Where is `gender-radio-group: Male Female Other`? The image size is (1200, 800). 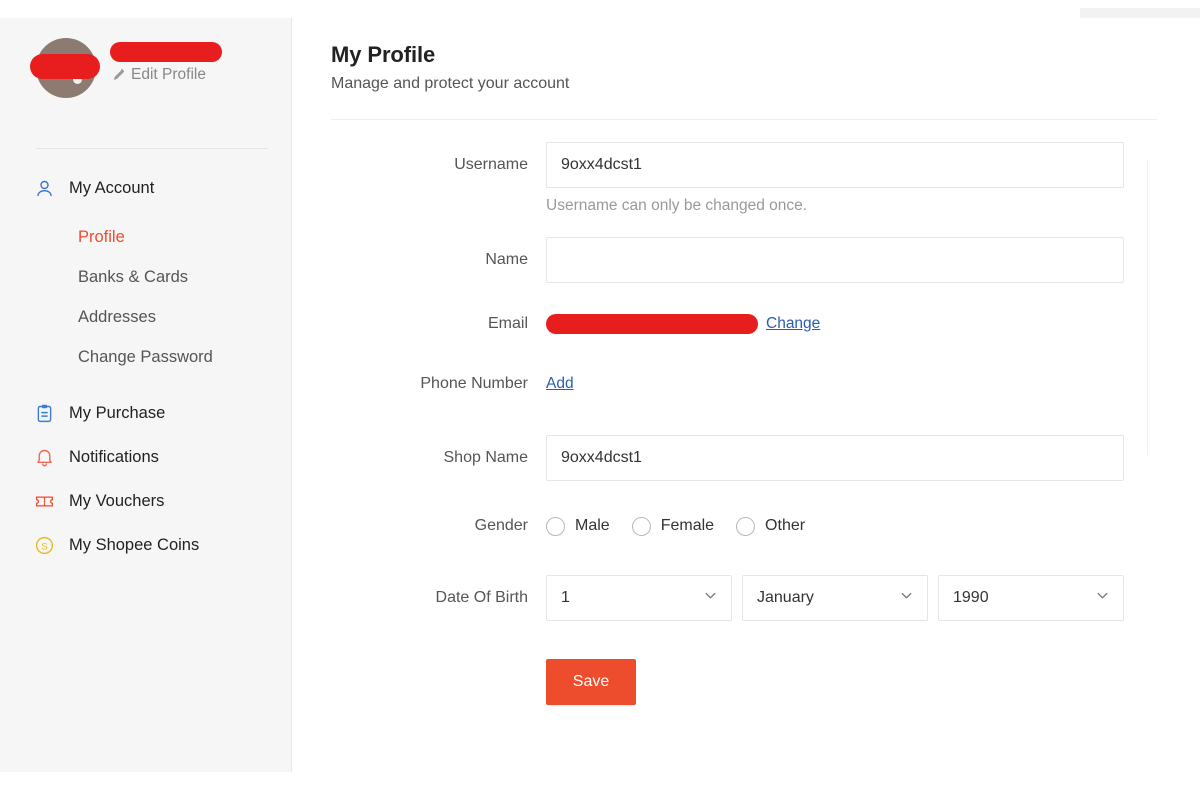 gender-radio-group: Male Female Other is located at coordinates (873, 526).